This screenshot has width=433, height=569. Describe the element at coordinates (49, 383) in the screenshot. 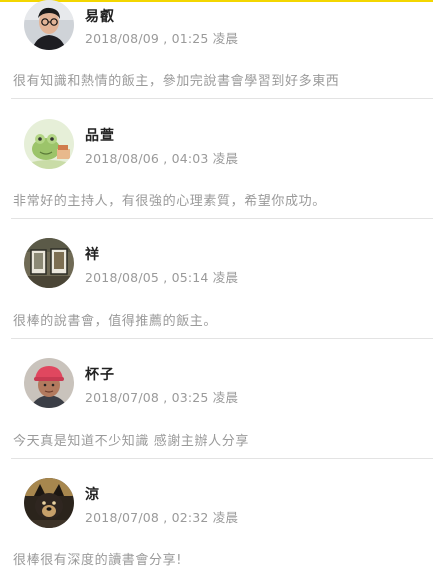

I see `person-pink-cap-avatar` at that location.